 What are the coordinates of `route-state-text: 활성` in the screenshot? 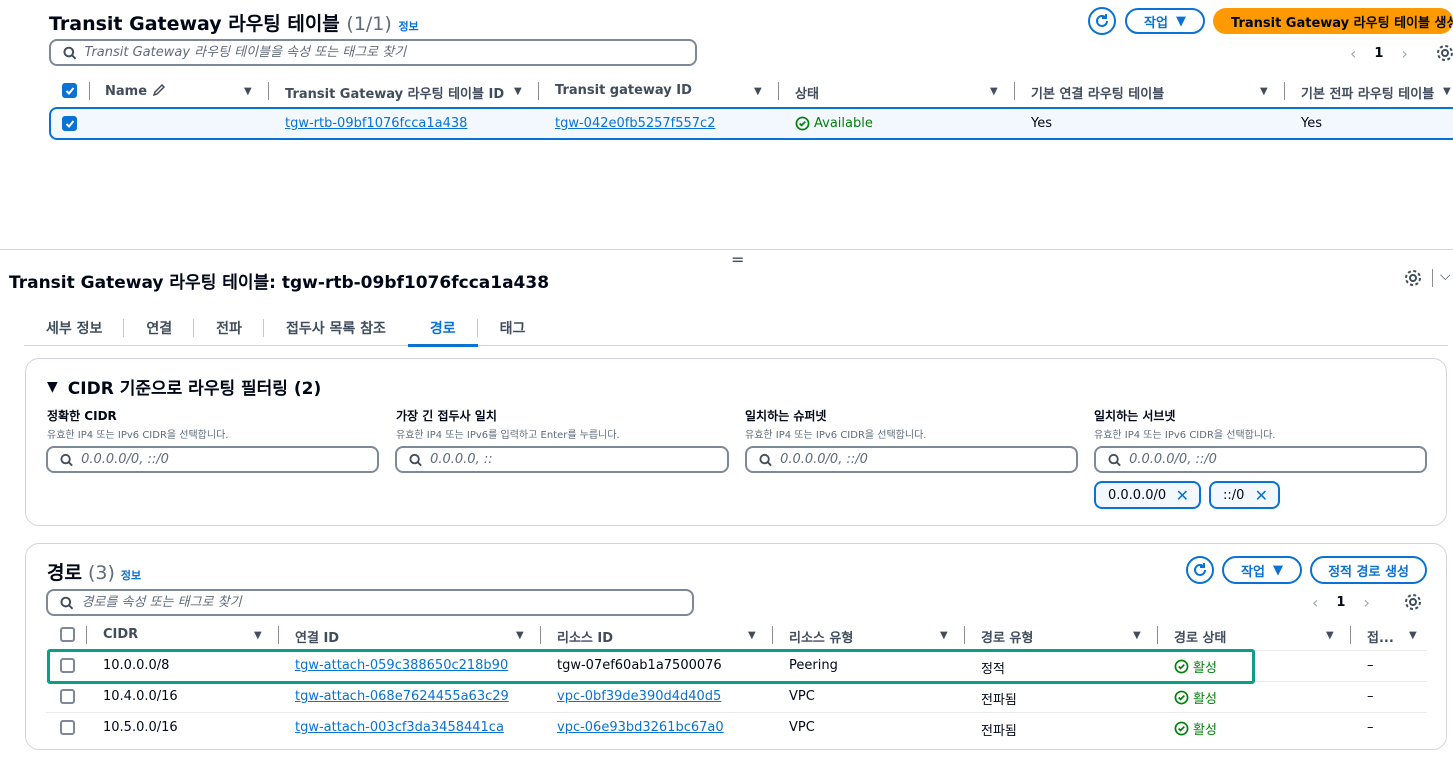 It's located at (1205, 699).